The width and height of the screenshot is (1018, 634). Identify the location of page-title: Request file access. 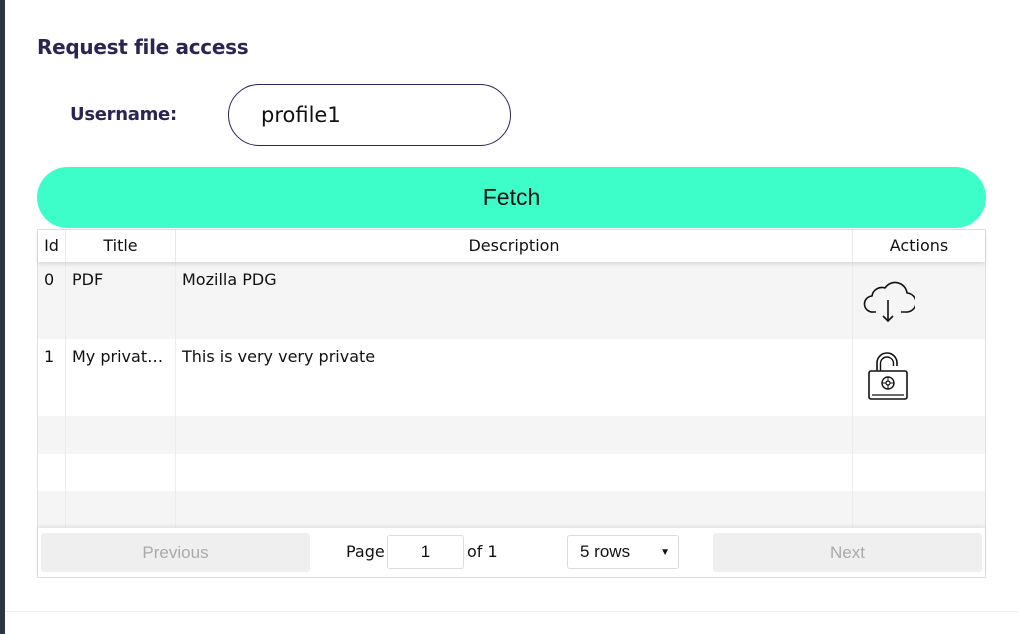
(143, 47).